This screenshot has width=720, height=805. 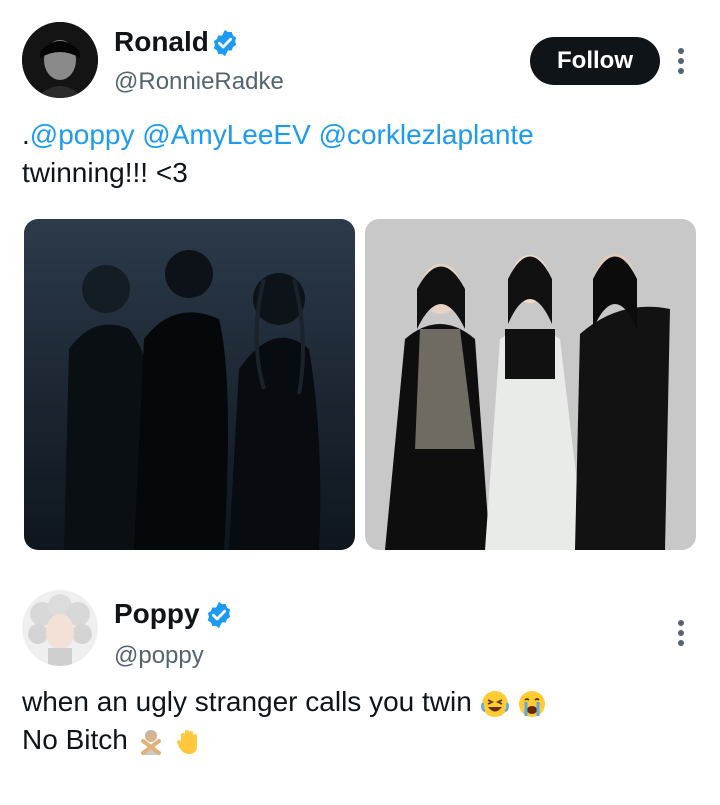 I want to click on author-handle: @RonnieRadke, so click(x=199, y=82).